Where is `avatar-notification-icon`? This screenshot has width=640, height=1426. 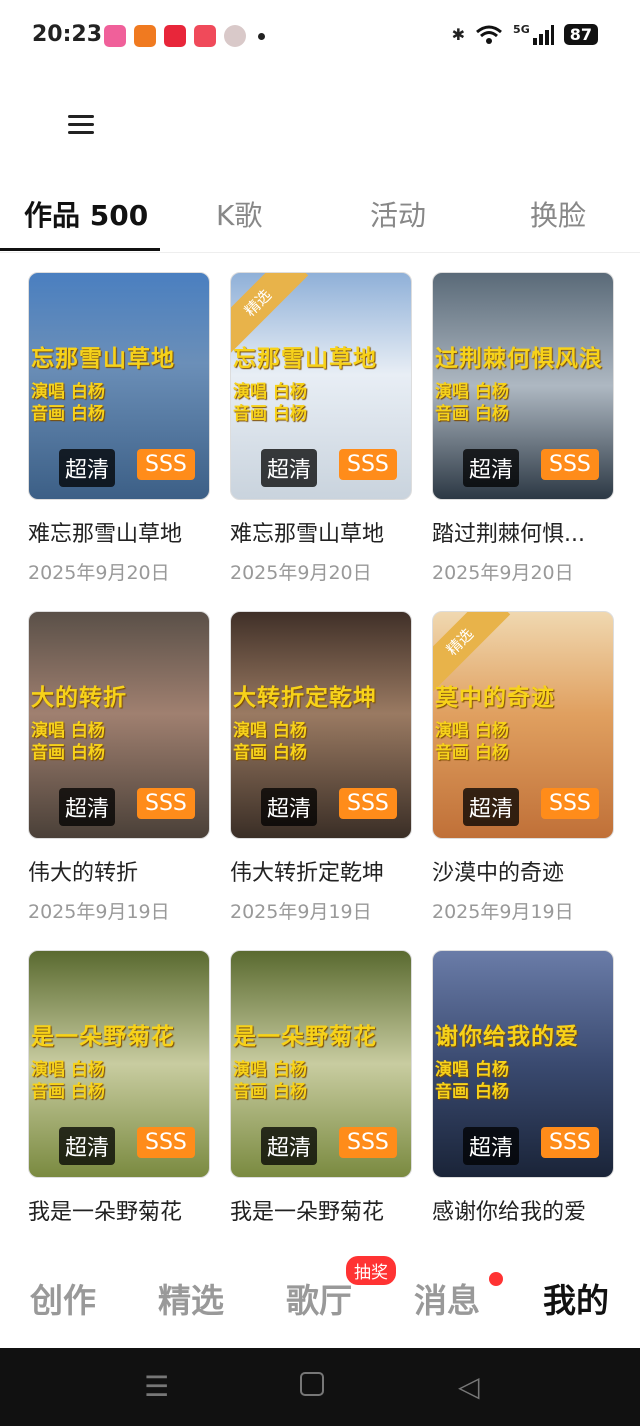 avatar-notification-icon is located at coordinates (235, 36).